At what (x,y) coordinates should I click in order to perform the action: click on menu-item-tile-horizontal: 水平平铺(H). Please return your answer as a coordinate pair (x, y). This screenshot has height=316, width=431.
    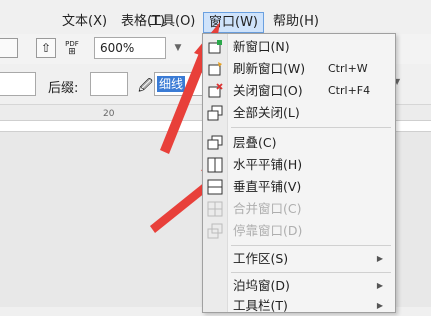
    Looking at the image, I should click on (299, 165).